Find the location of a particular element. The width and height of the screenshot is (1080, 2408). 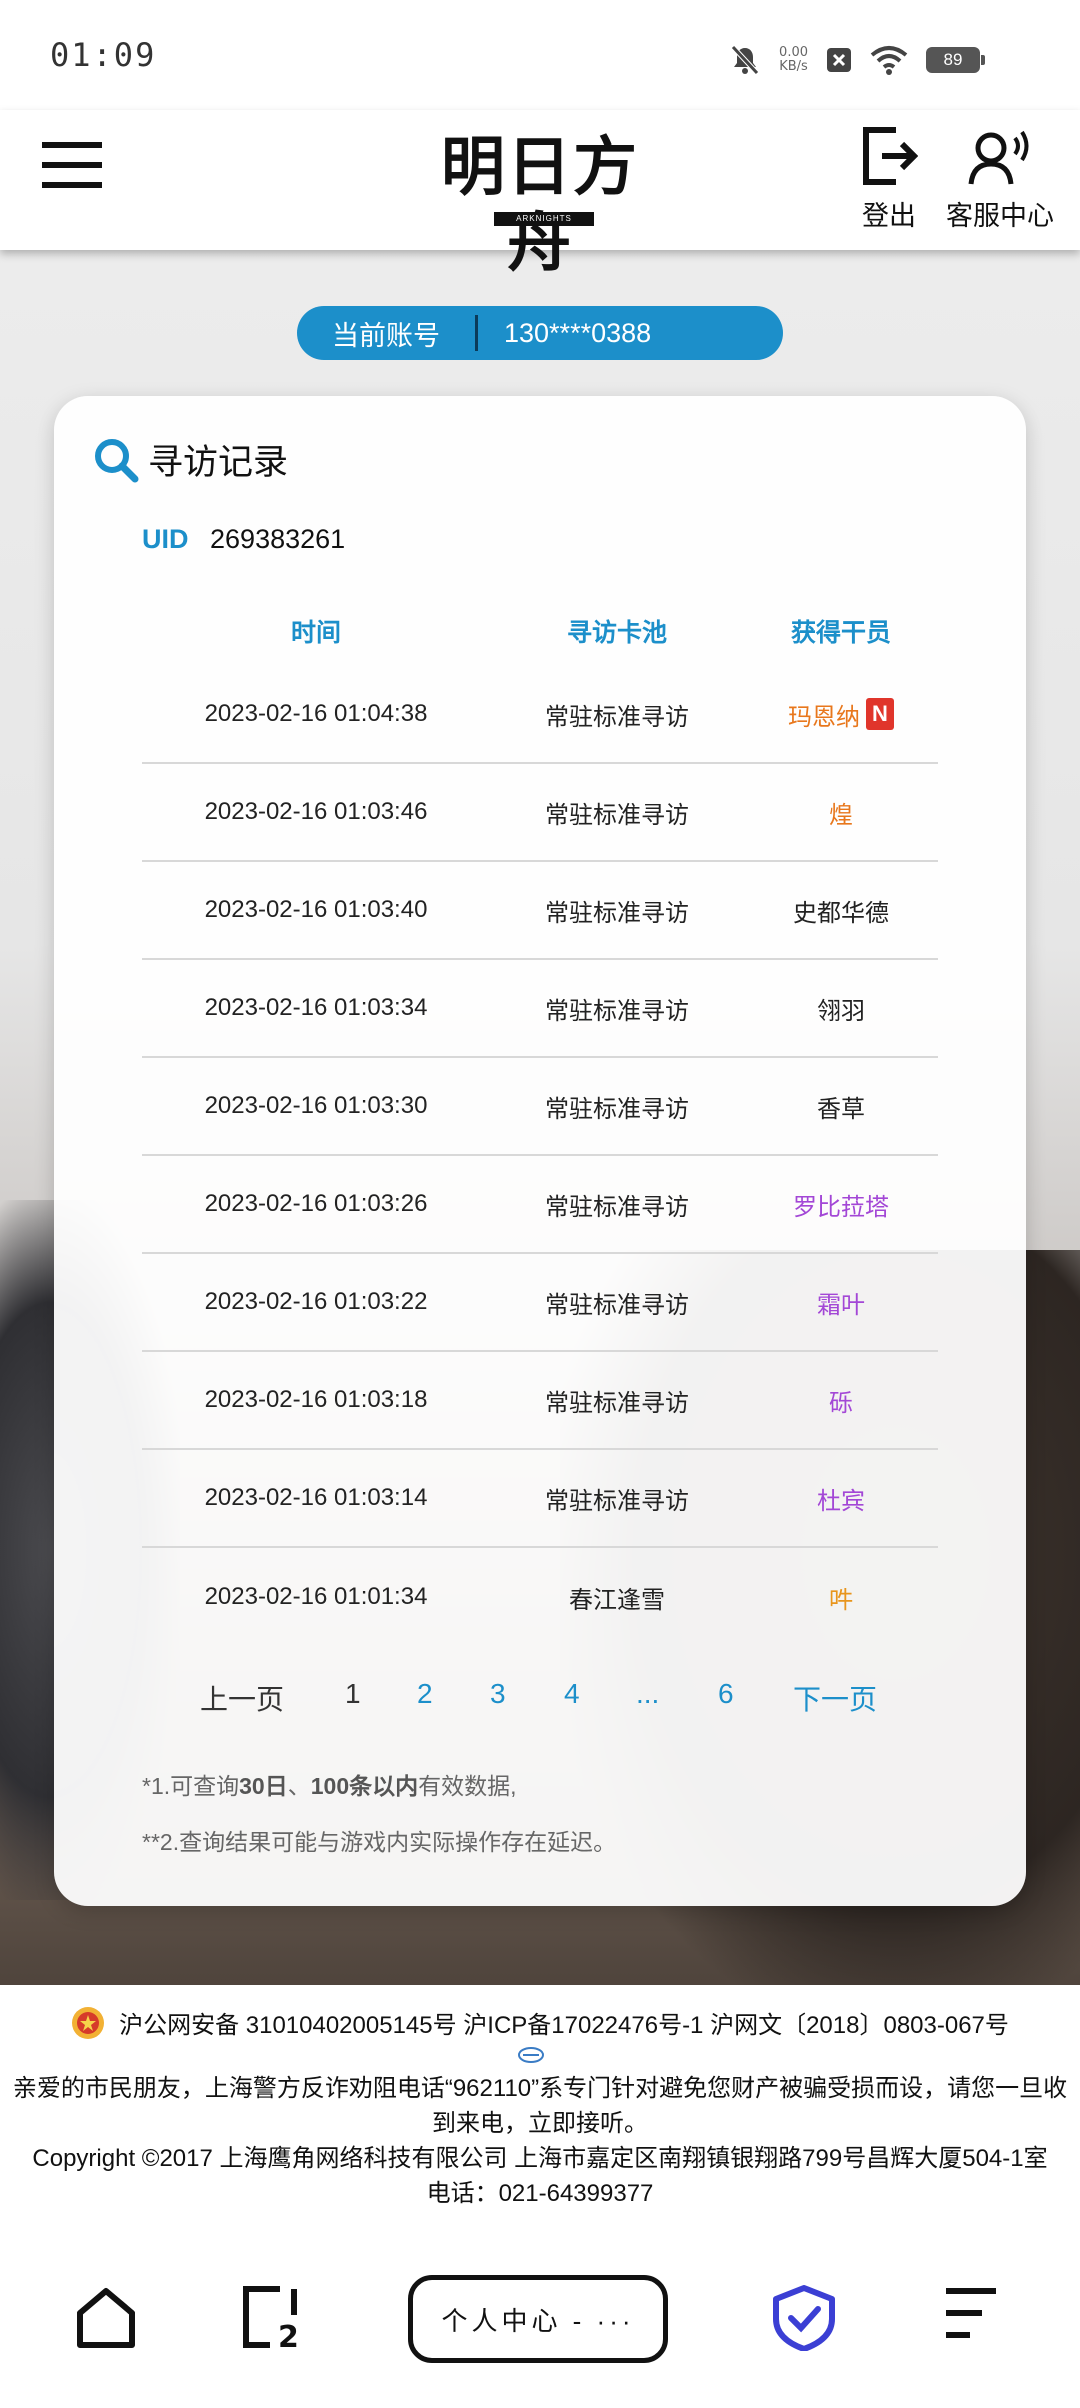

home-button is located at coordinates (106, 2319).